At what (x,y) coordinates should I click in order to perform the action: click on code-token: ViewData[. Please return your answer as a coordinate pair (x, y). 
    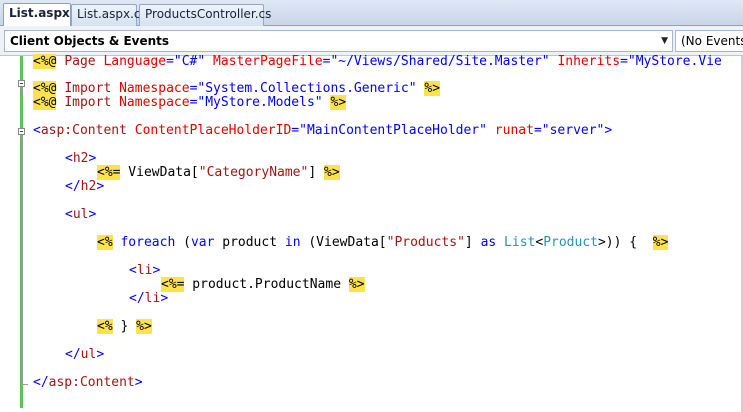
    Looking at the image, I should click on (159, 172).